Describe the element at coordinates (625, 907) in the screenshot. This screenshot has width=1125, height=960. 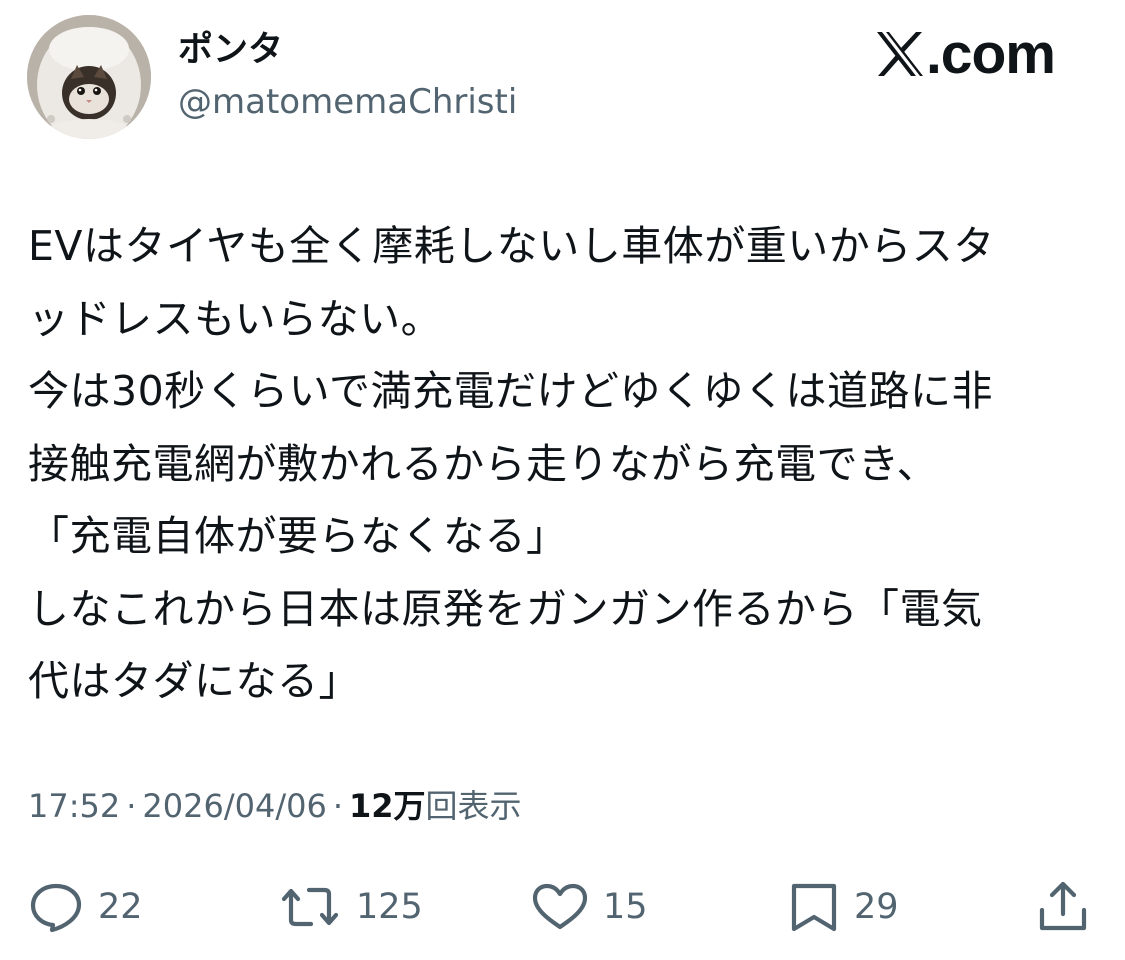
I see `like-count: 15` at that location.